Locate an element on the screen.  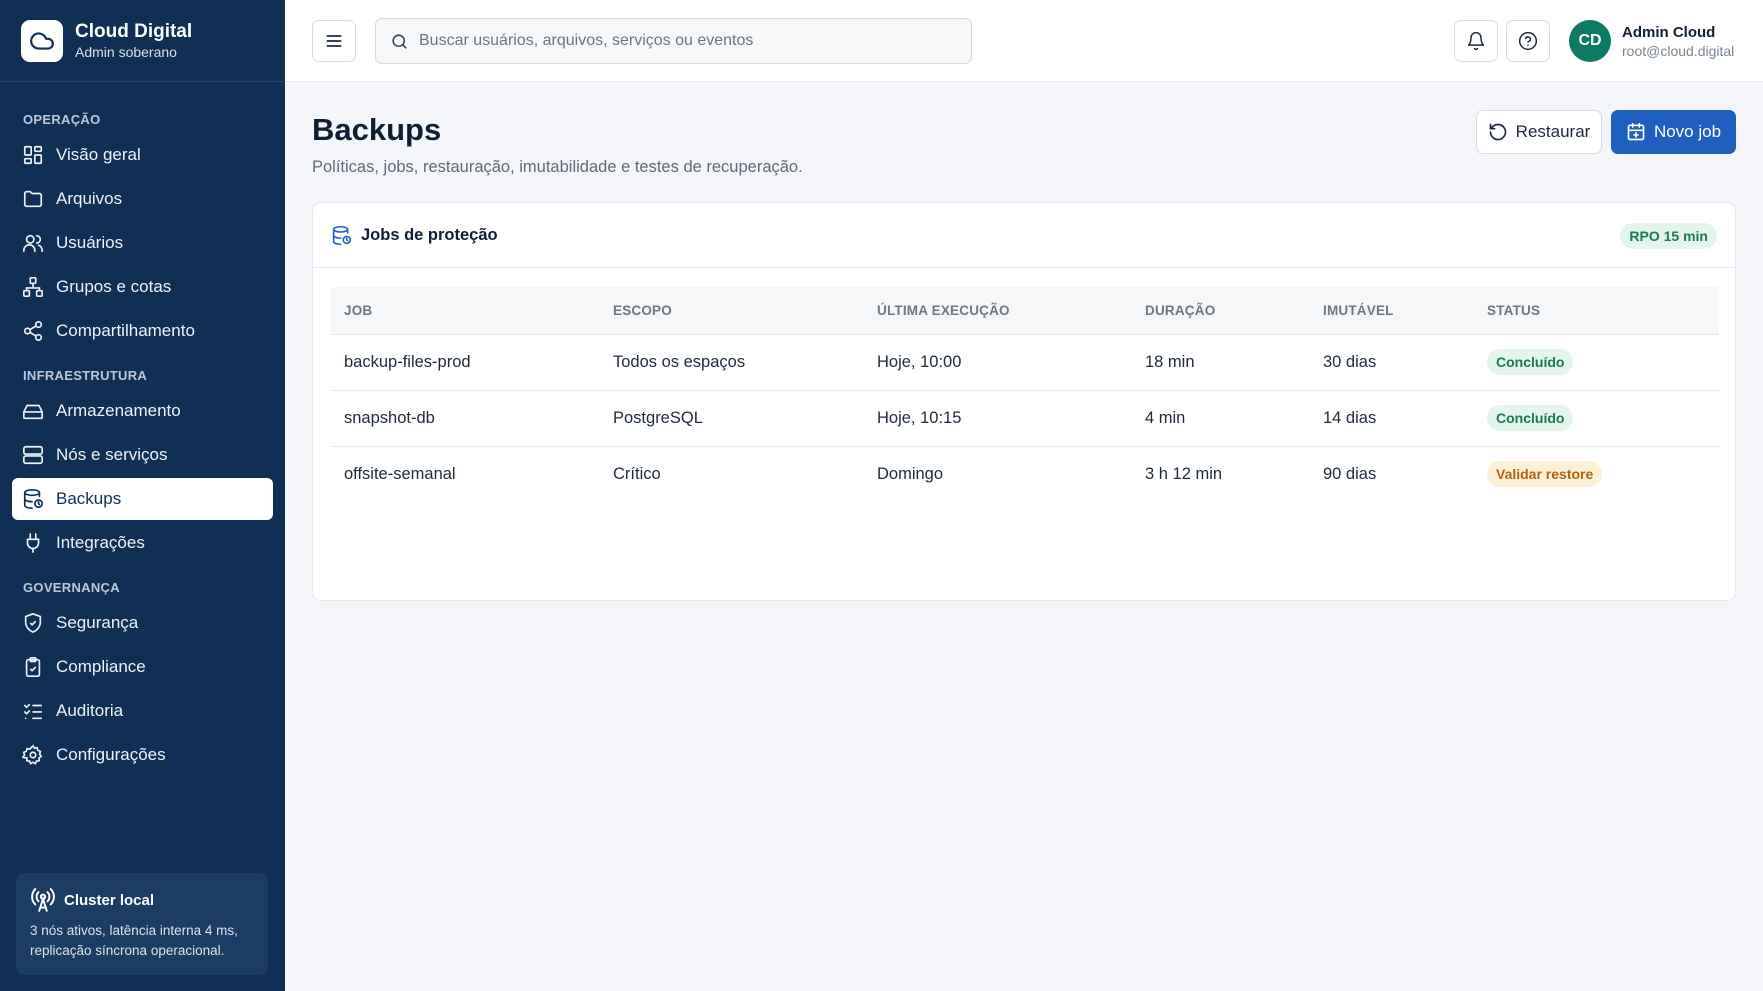
dashboard-icon is located at coordinates (33, 155).